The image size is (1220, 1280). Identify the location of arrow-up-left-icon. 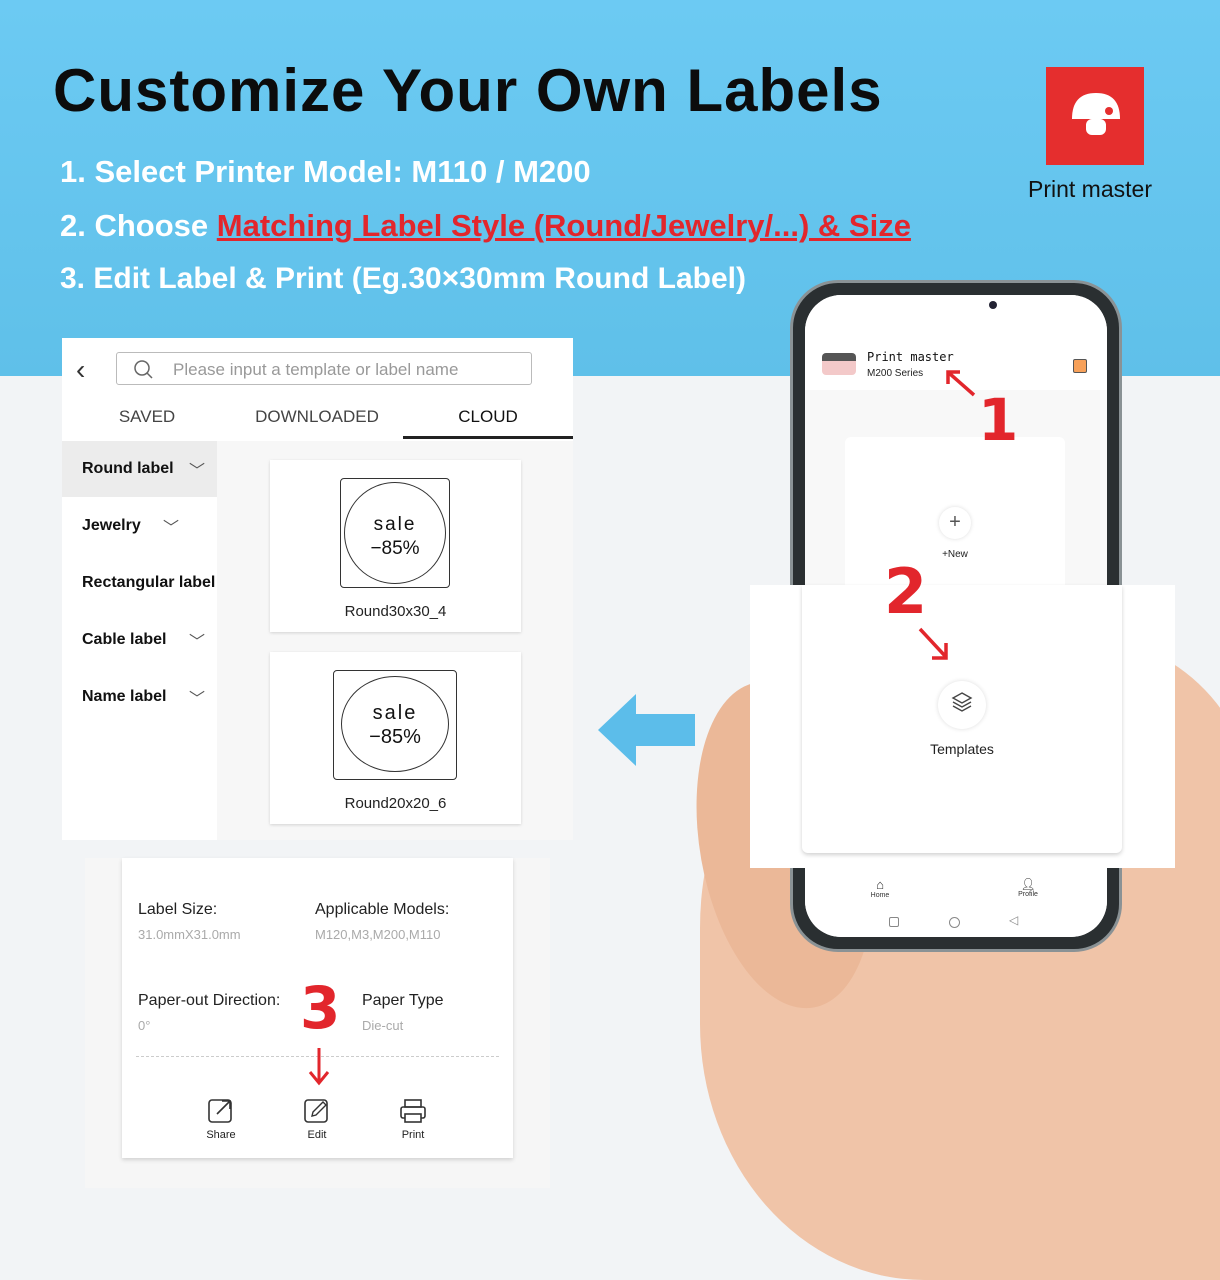
(961, 383).